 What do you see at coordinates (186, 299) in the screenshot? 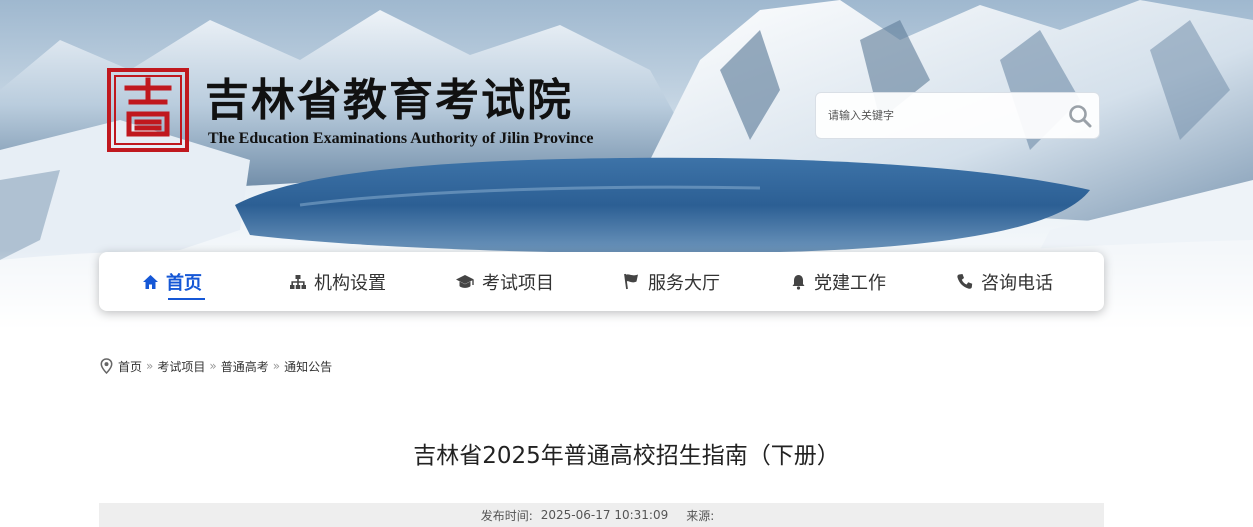
I see `nav-active-underline` at bounding box center [186, 299].